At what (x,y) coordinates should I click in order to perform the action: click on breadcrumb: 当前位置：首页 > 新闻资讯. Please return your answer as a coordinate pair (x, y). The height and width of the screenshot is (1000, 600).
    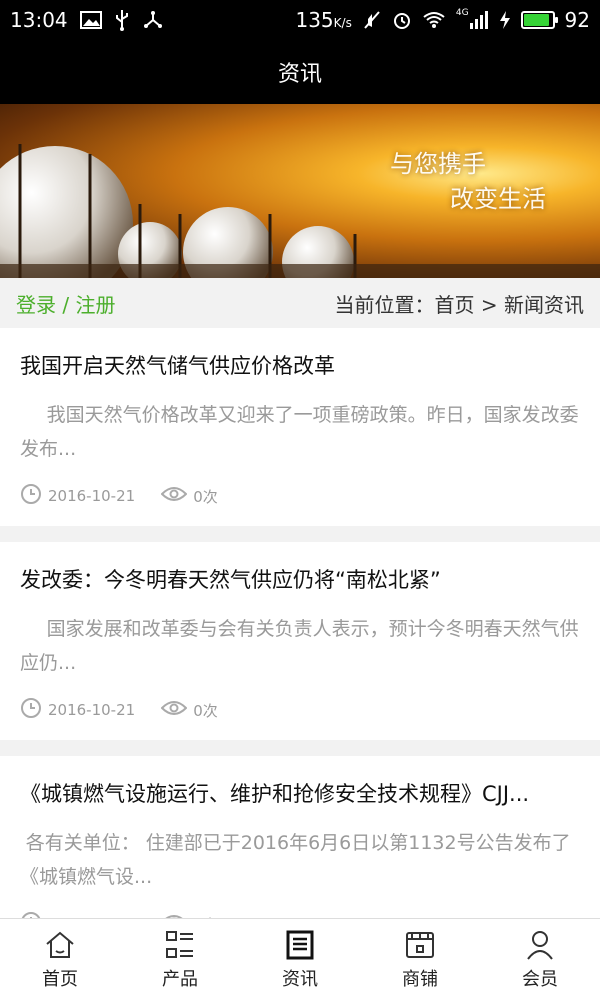
    Looking at the image, I should click on (459, 304).